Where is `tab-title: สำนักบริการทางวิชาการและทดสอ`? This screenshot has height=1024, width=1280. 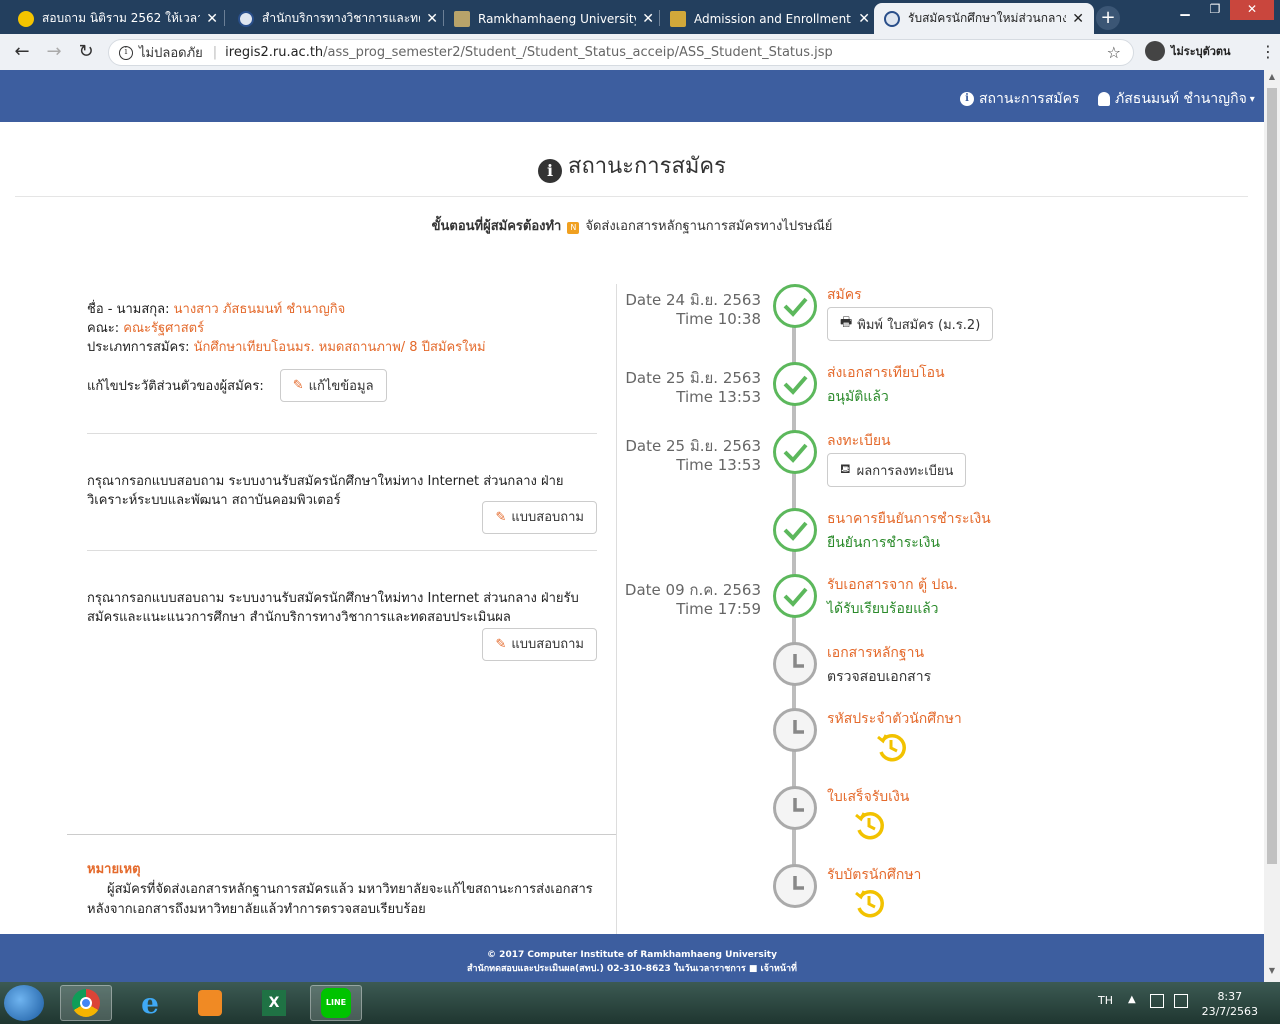 tab-title: สำนักบริการทางวิชาการและทดสอ is located at coordinates (341, 18).